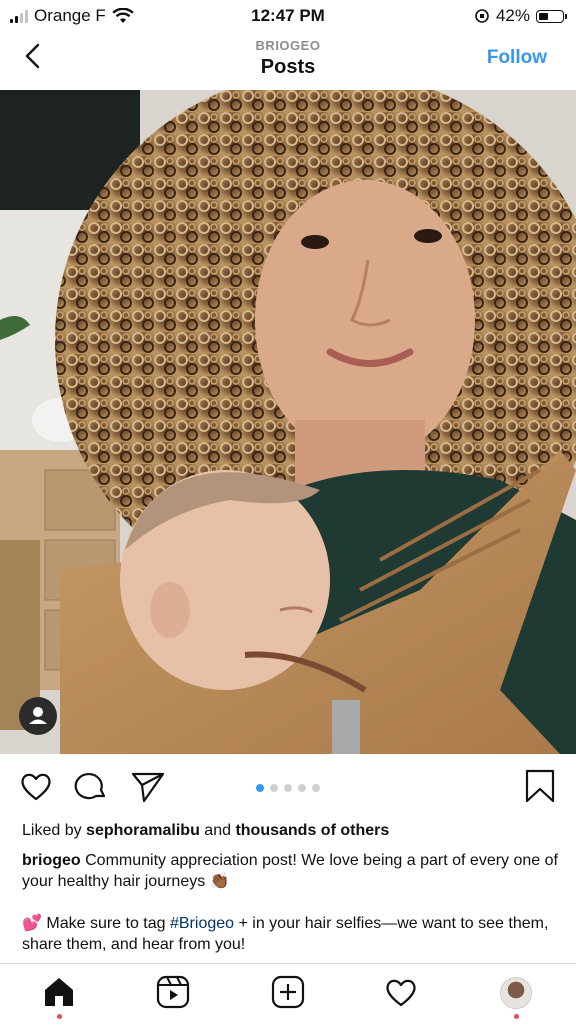 The height and width of the screenshot is (1025, 576). Describe the element at coordinates (143, 830) in the screenshot. I see `liked-by-user: sephoramalibu` at that location.